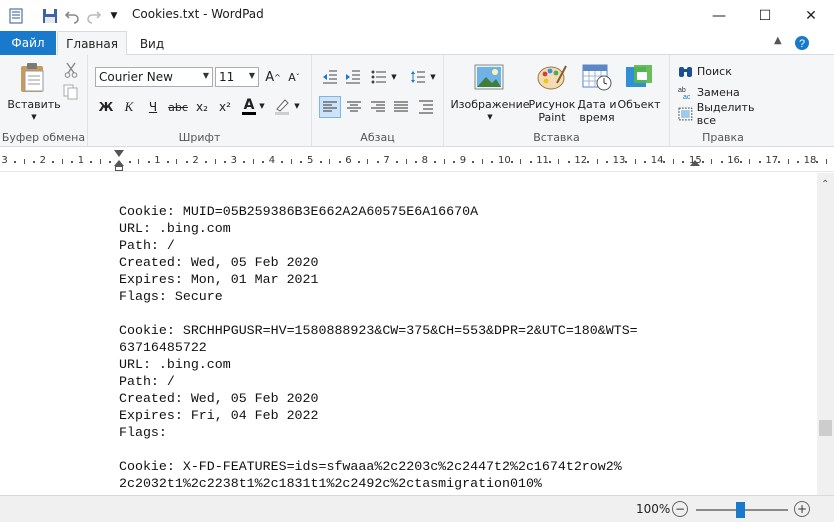 This screenshot has width=834, height=522. What do you see at coordinates (719, 15) in the screenshot?
I see `minimize-button: —` at bounding box center [719, 15].